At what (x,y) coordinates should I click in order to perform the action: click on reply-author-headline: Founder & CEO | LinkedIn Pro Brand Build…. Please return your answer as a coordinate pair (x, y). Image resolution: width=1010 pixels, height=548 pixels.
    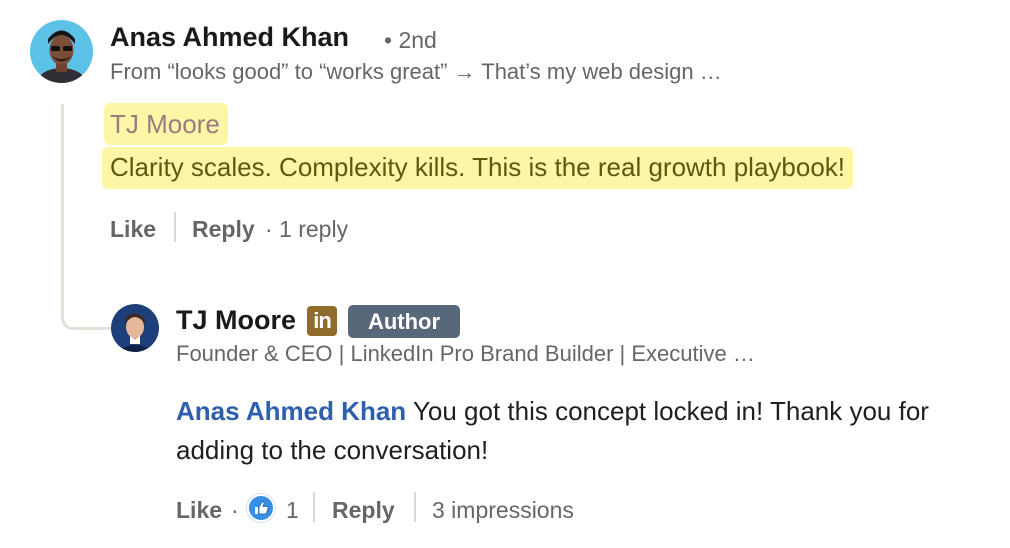
    Looking at the image, I should click on (465, 353).